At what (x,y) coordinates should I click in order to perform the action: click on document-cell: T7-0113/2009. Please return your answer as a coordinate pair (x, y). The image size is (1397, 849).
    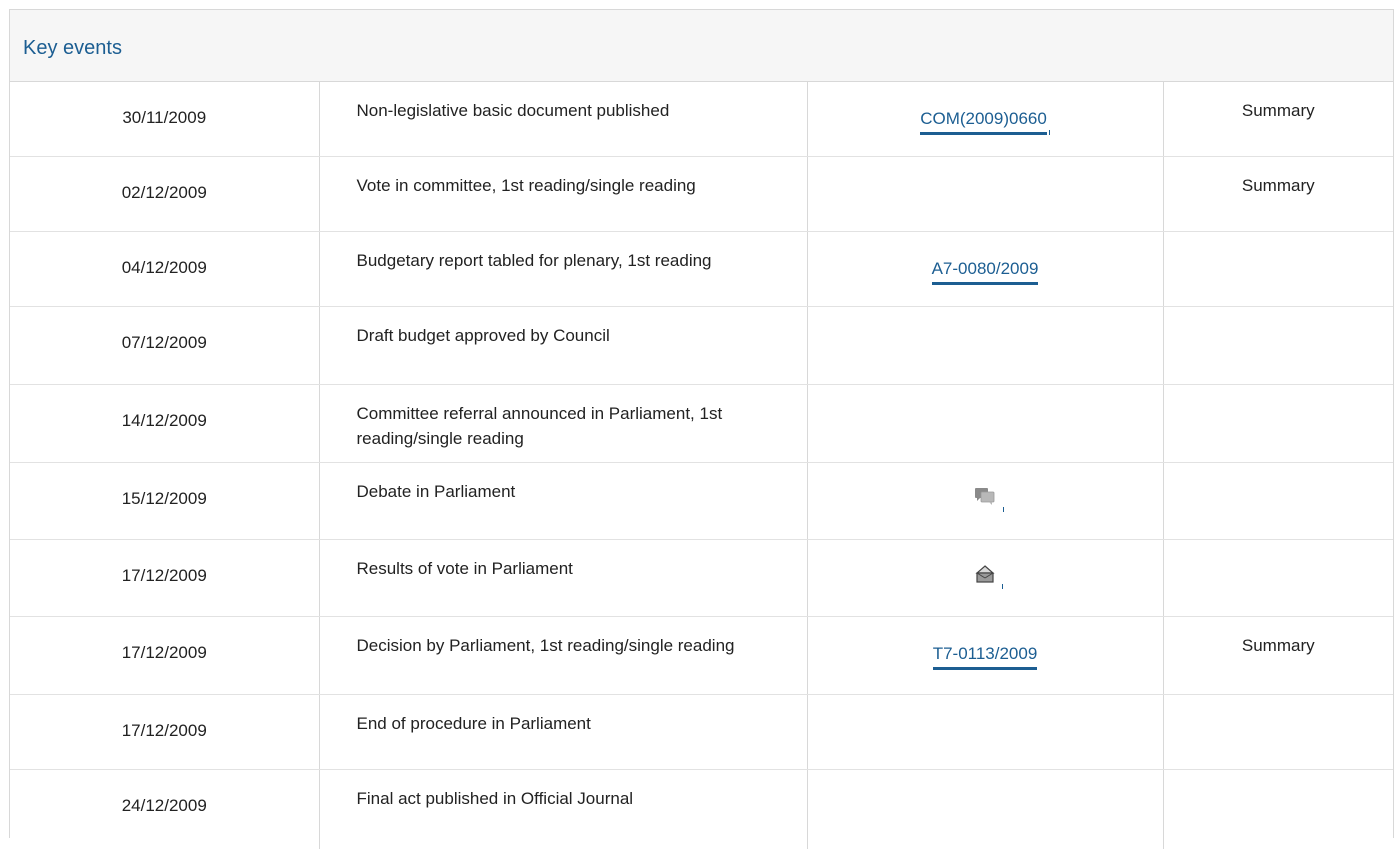
    Looking at the image, I should click on (985, 655).